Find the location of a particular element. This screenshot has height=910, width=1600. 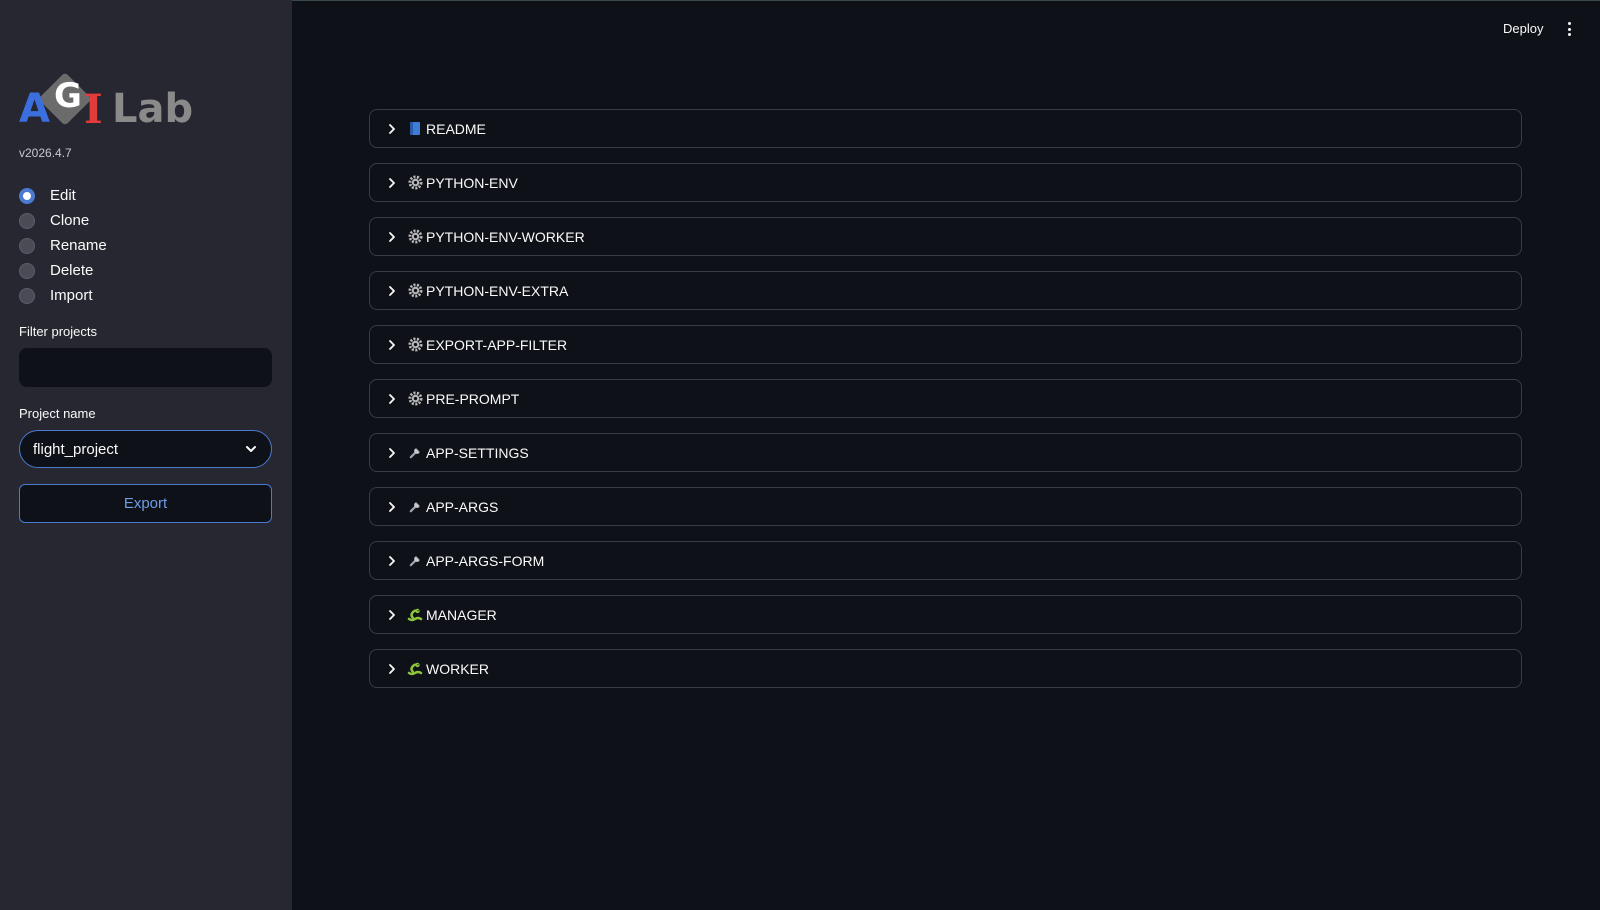

logo-letter-g: G is located at coordinates (68, 96).